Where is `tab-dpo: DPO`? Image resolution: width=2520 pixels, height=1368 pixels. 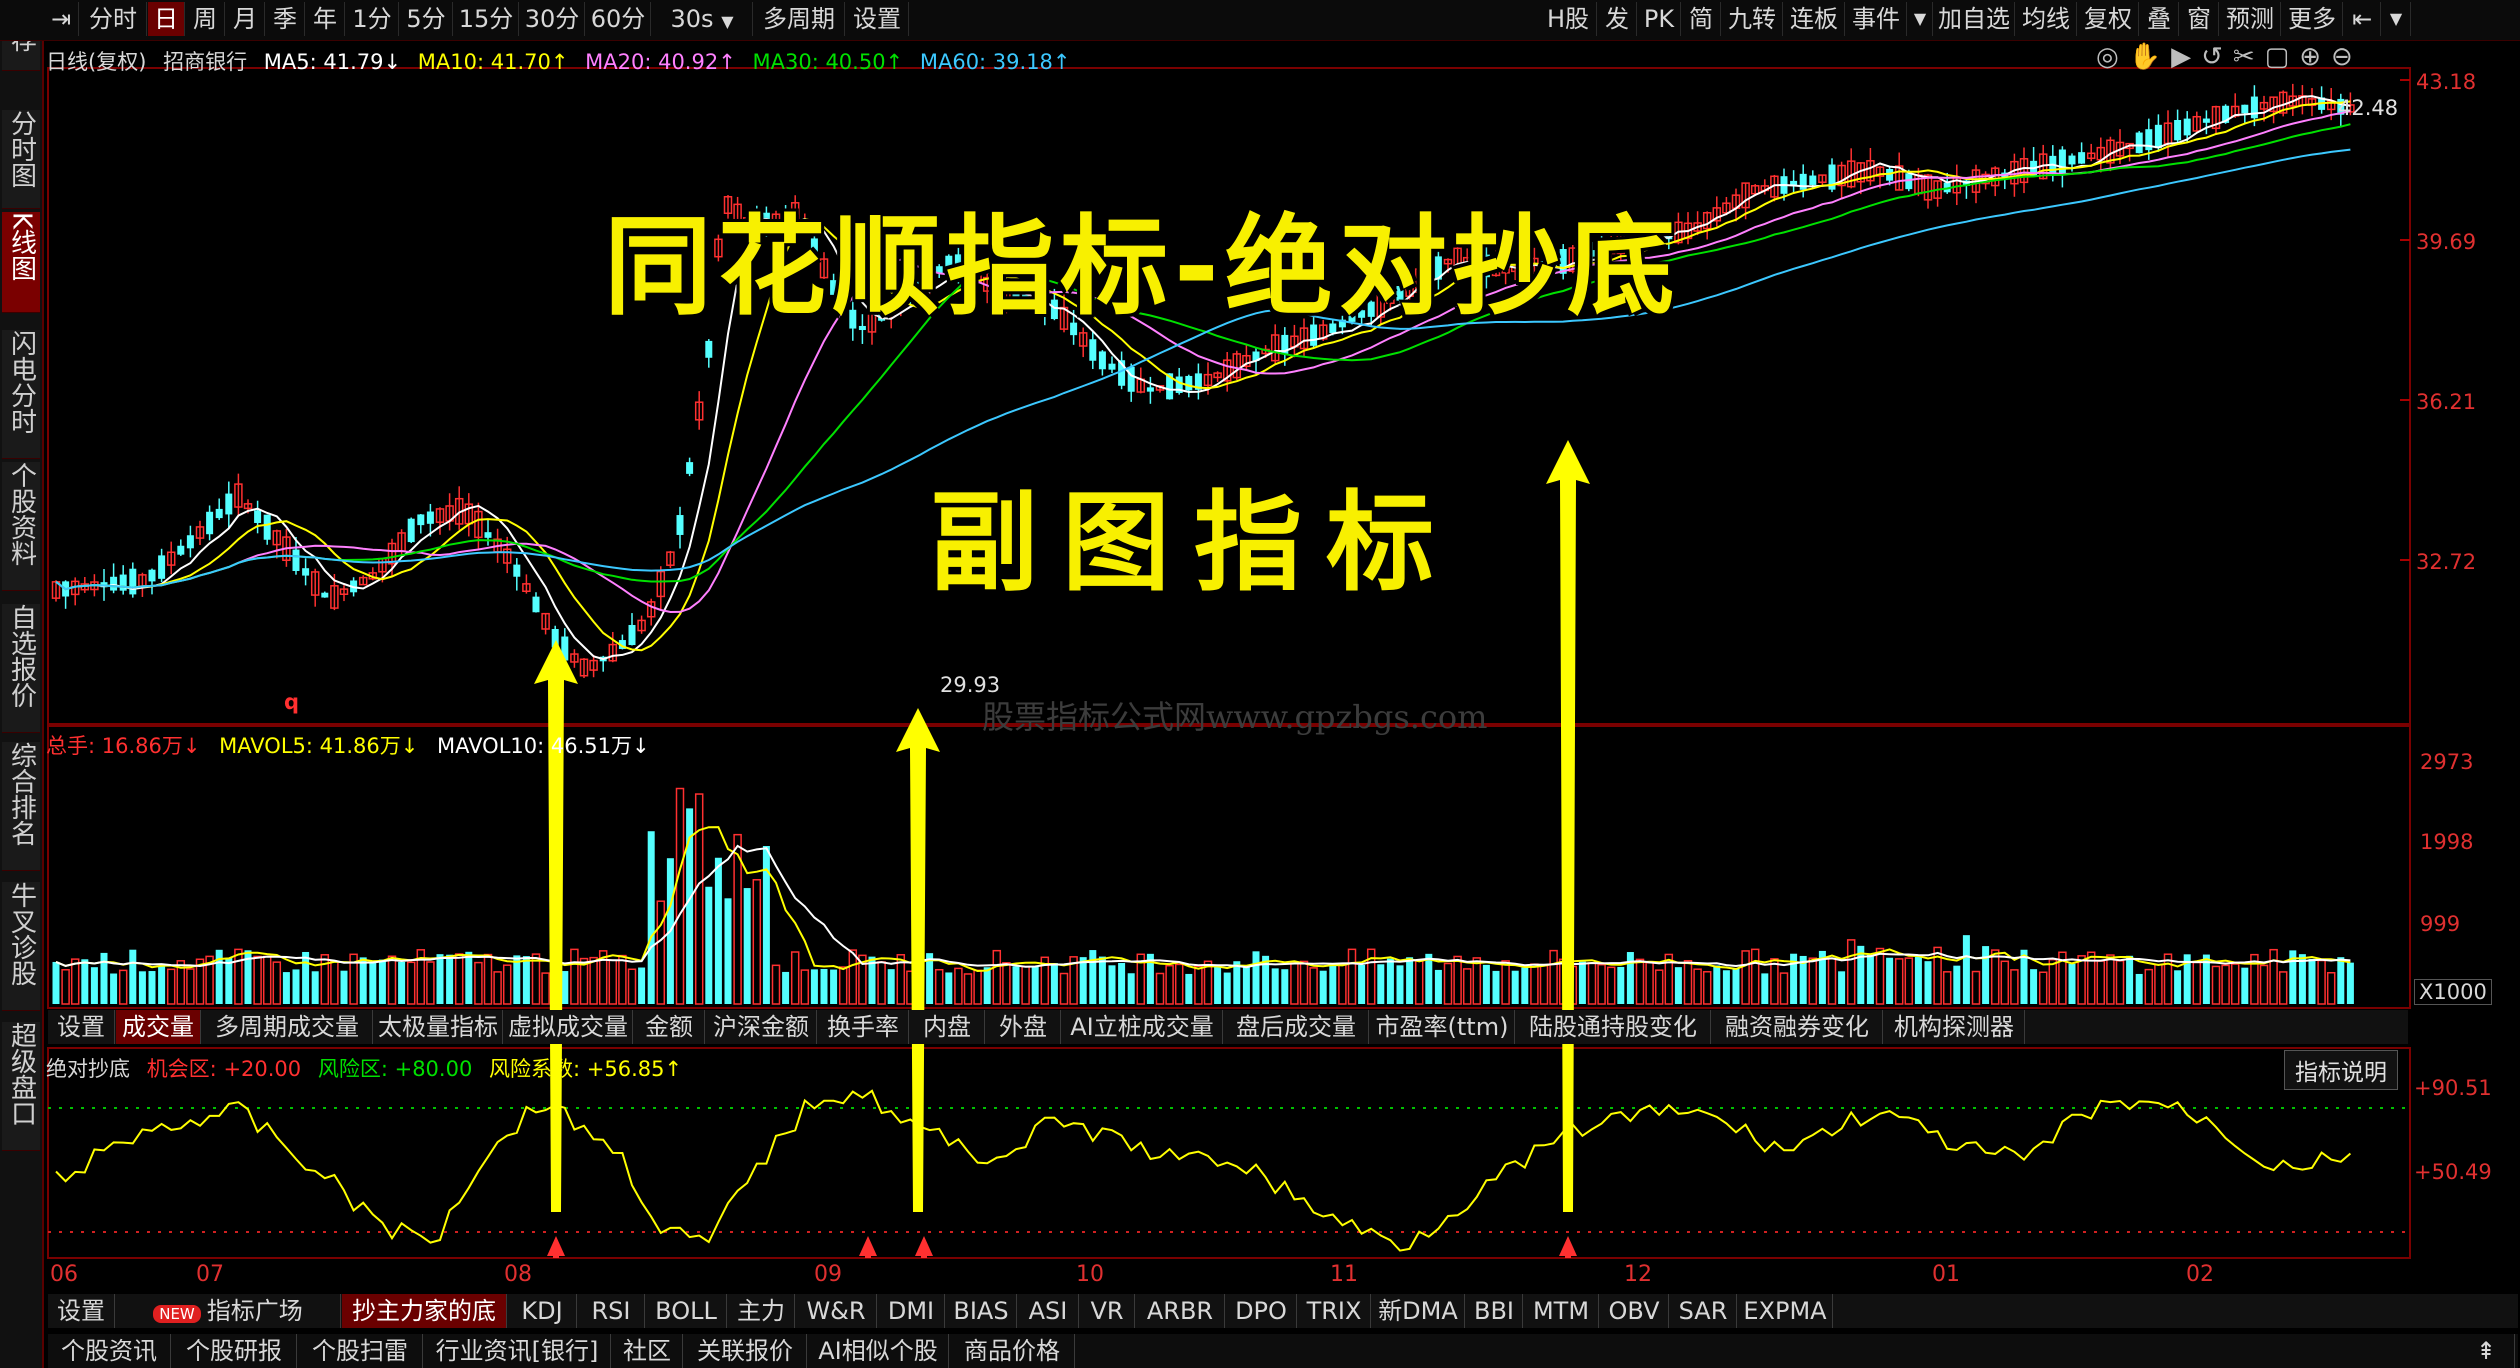 tab-dpo: DPO is located at coordinates (1261, 1311).